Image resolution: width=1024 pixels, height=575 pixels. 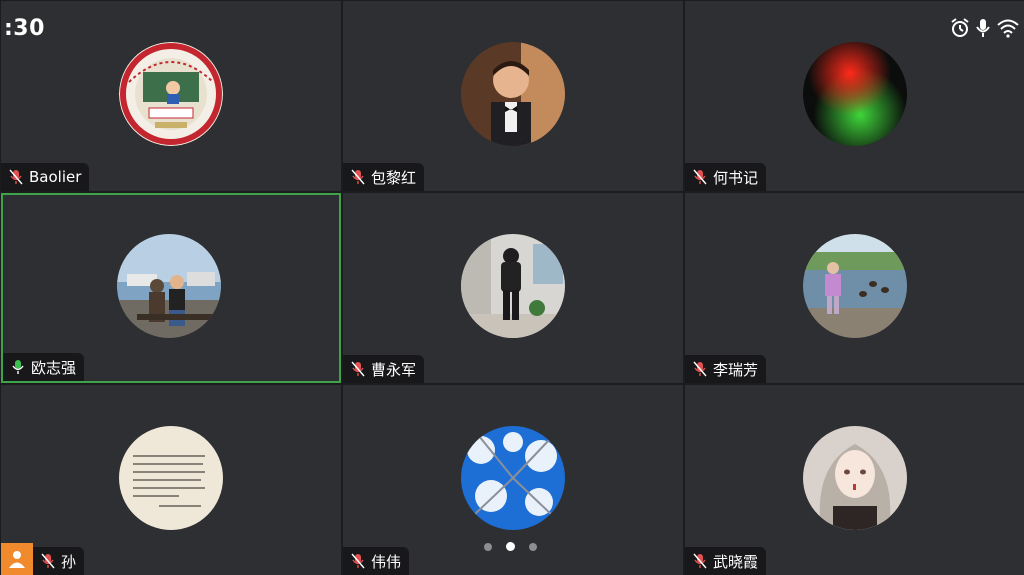 I want to click on participant-name: 欧志强, so click(x=54, y=367).